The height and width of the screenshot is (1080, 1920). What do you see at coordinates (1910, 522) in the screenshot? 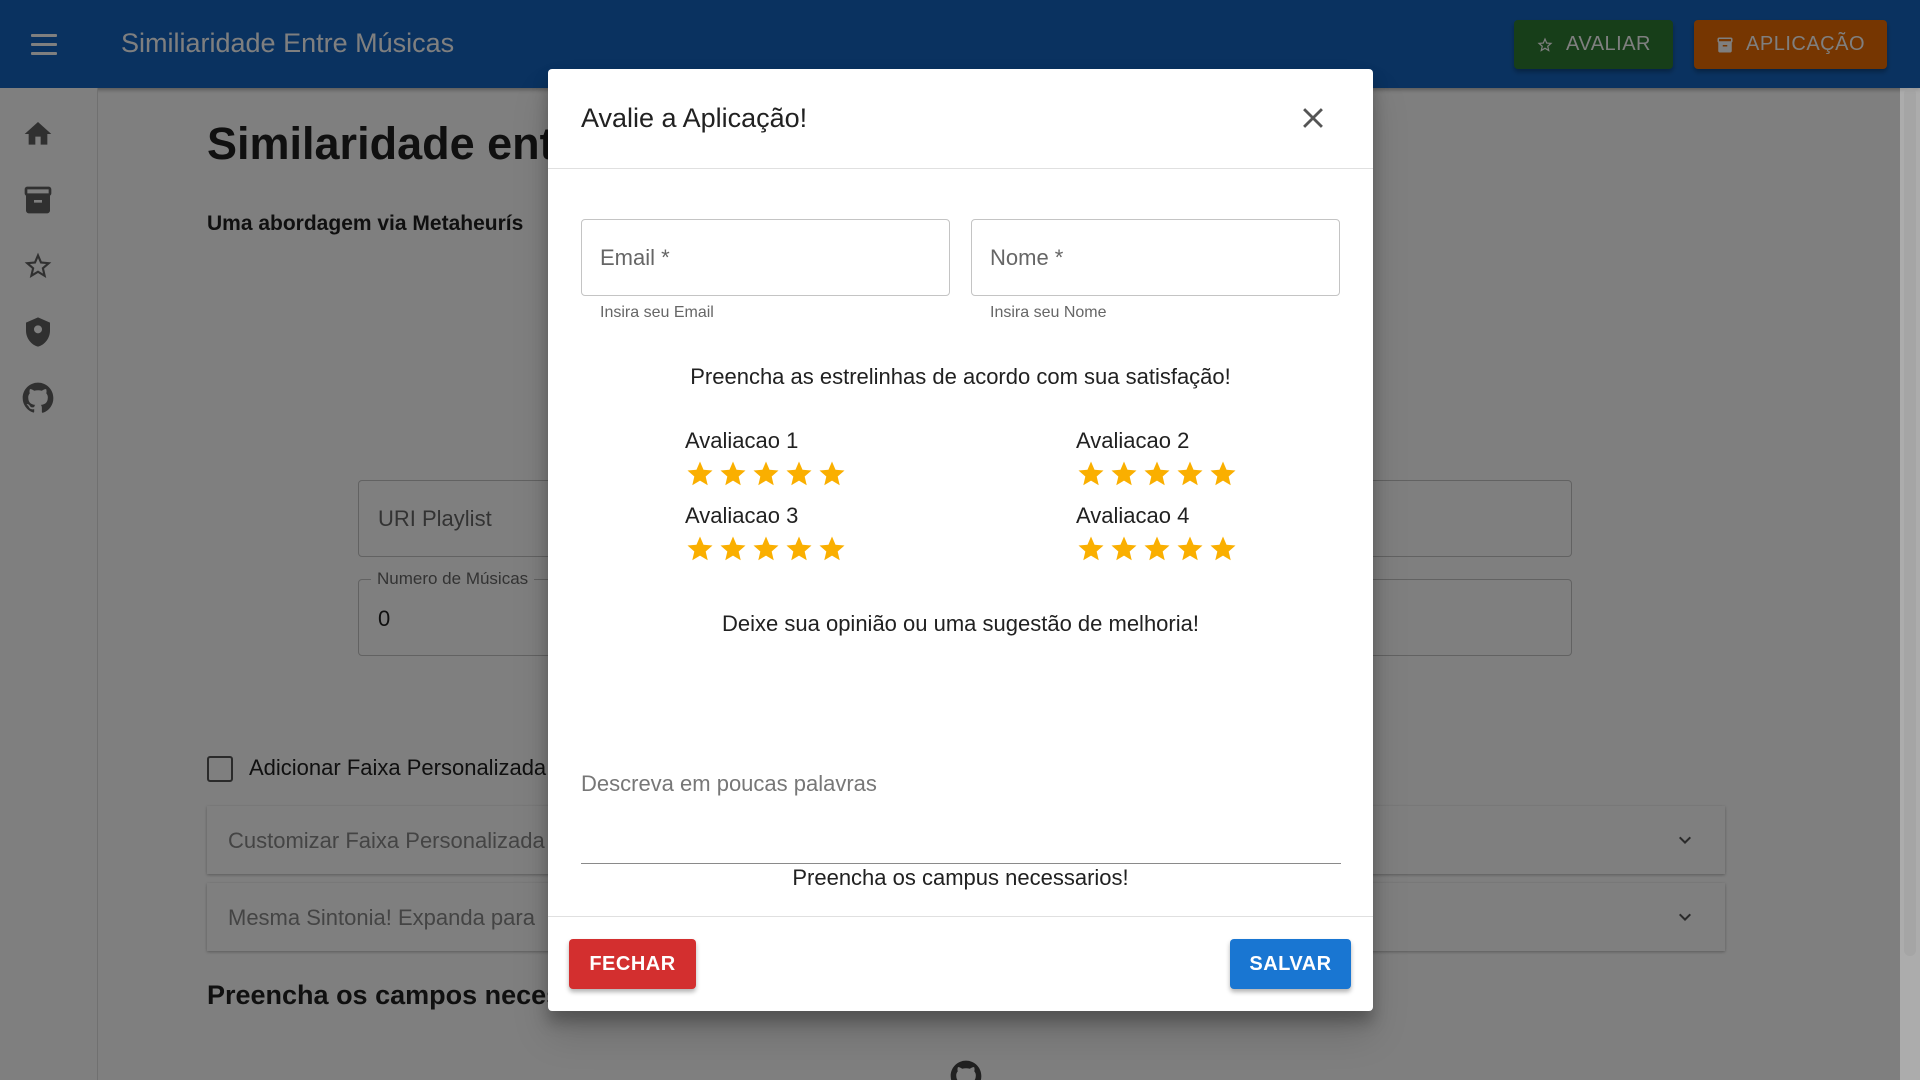
I see `scrollbar-thumb` at bounding box center [1910, 522].